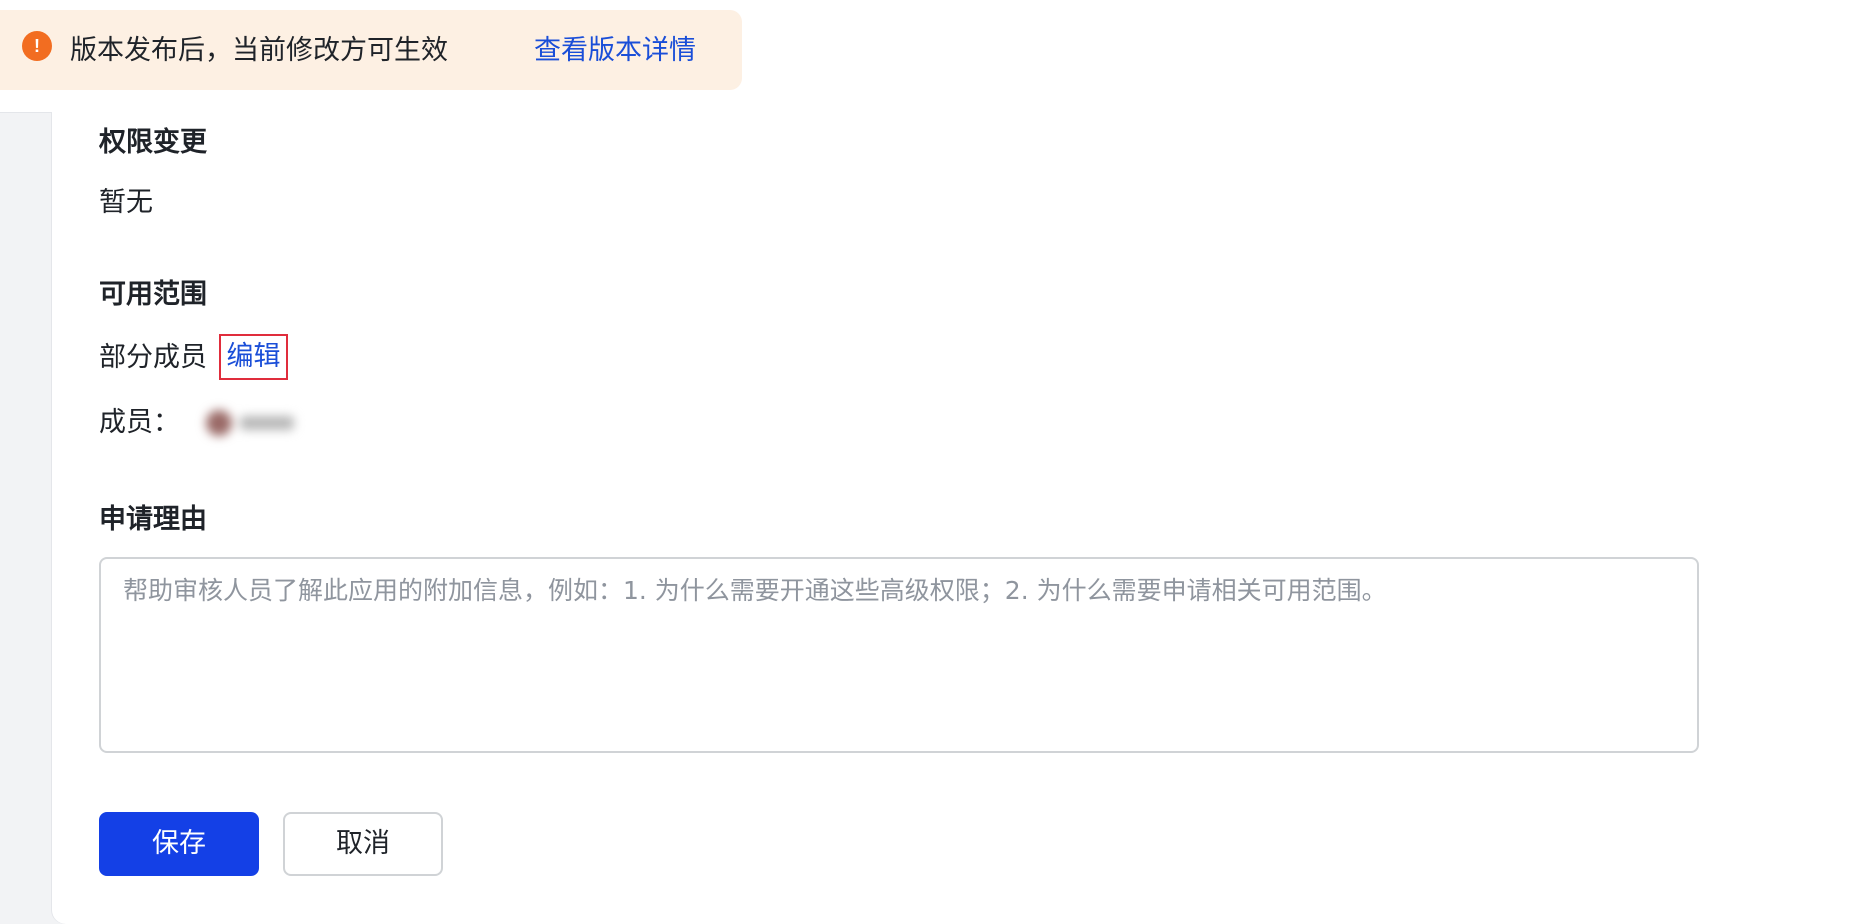  What do you see at coordinates (153, 142) in the screenshot?
I see `permission-changes-heading: 权限变更` at bounding box center [153, 142].